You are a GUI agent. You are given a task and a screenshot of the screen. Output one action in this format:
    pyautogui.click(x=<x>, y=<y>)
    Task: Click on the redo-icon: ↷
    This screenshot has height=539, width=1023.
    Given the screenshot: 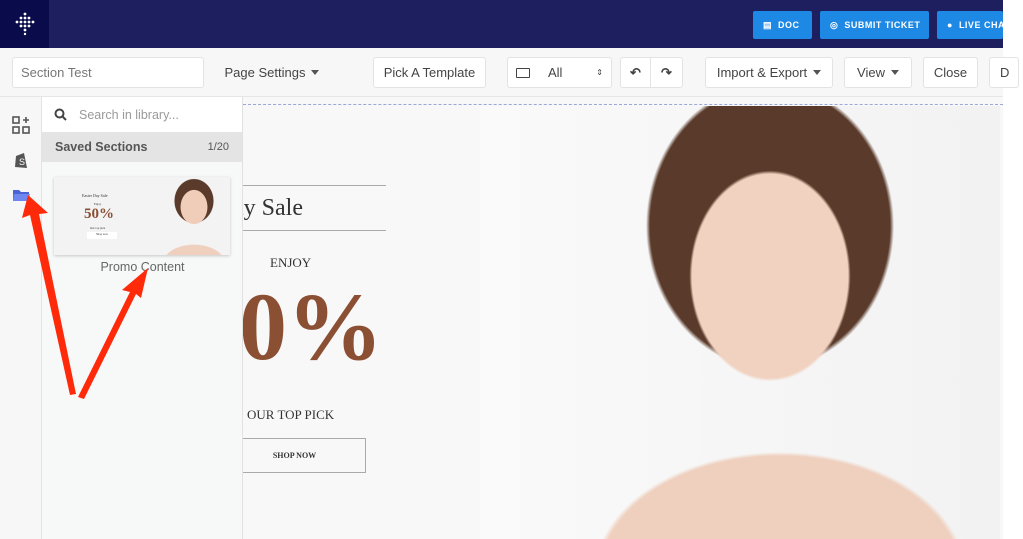 What is the action you would take?
    pyautogui.click(x=666, y=72)
    